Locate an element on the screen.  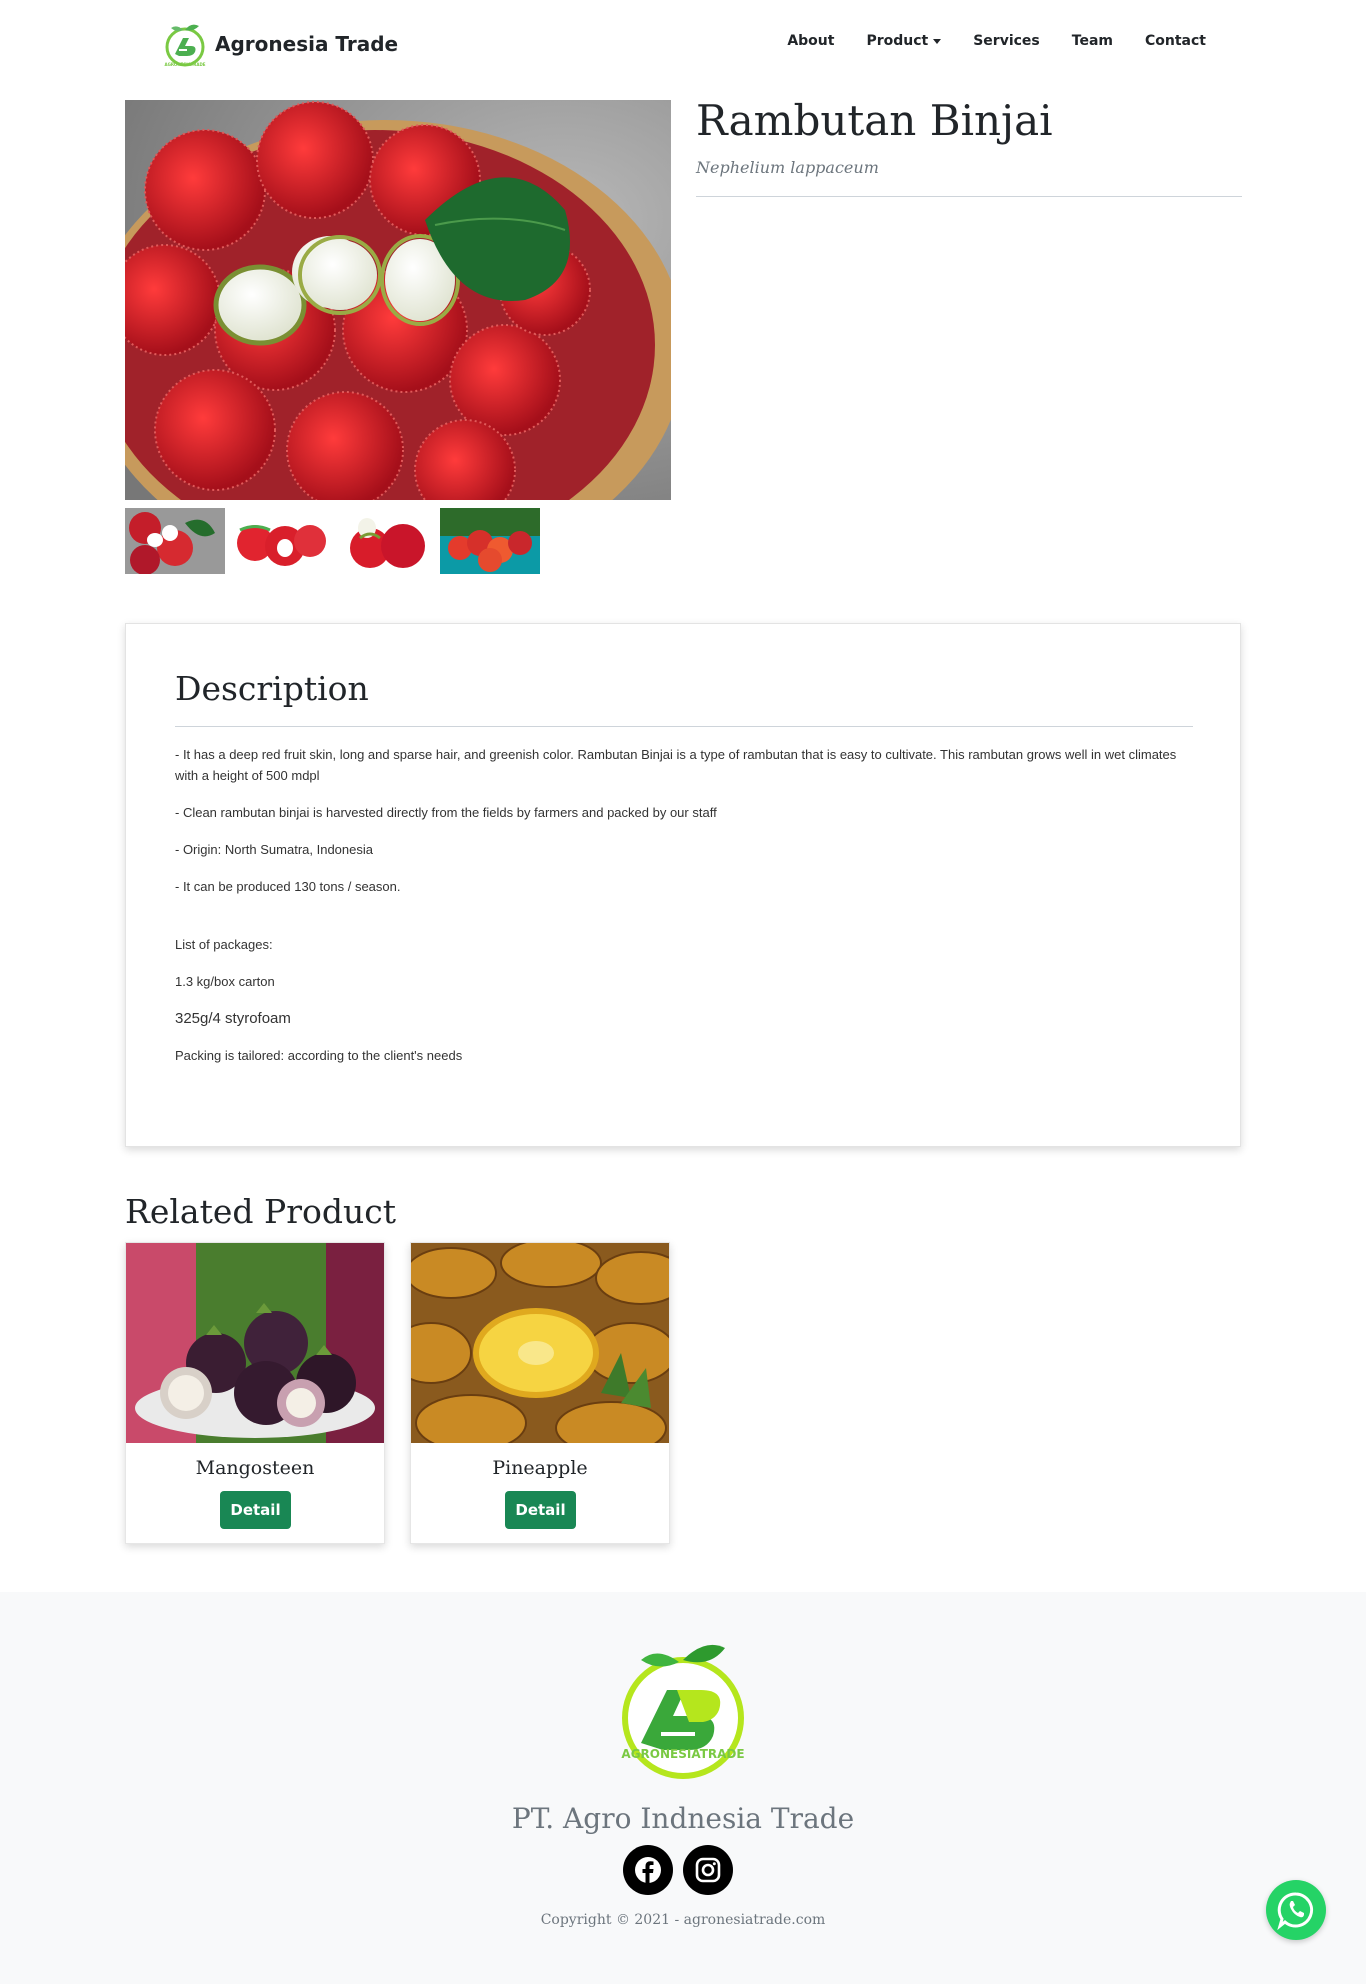
packages-title: List of packages: is located at coordinates (224, 944).